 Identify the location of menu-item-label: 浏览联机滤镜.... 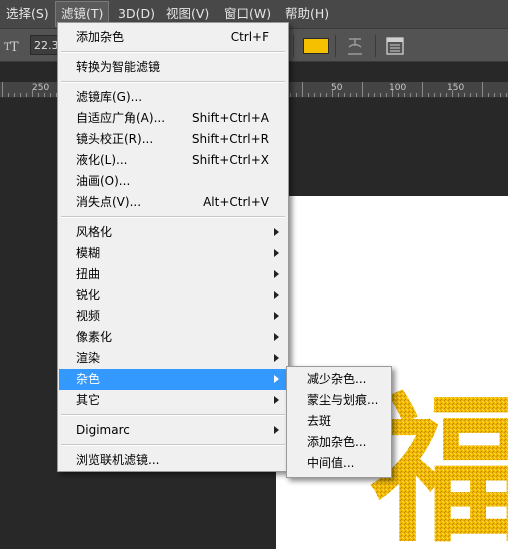
(118, 460).